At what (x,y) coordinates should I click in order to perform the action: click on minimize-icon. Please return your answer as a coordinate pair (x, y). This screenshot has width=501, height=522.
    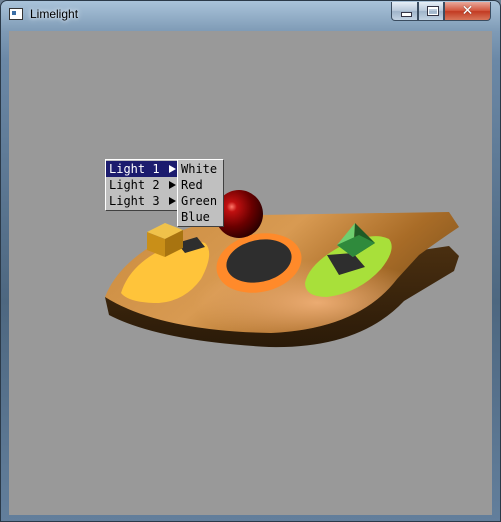
    Looking at the image, I should click on (406, 14).